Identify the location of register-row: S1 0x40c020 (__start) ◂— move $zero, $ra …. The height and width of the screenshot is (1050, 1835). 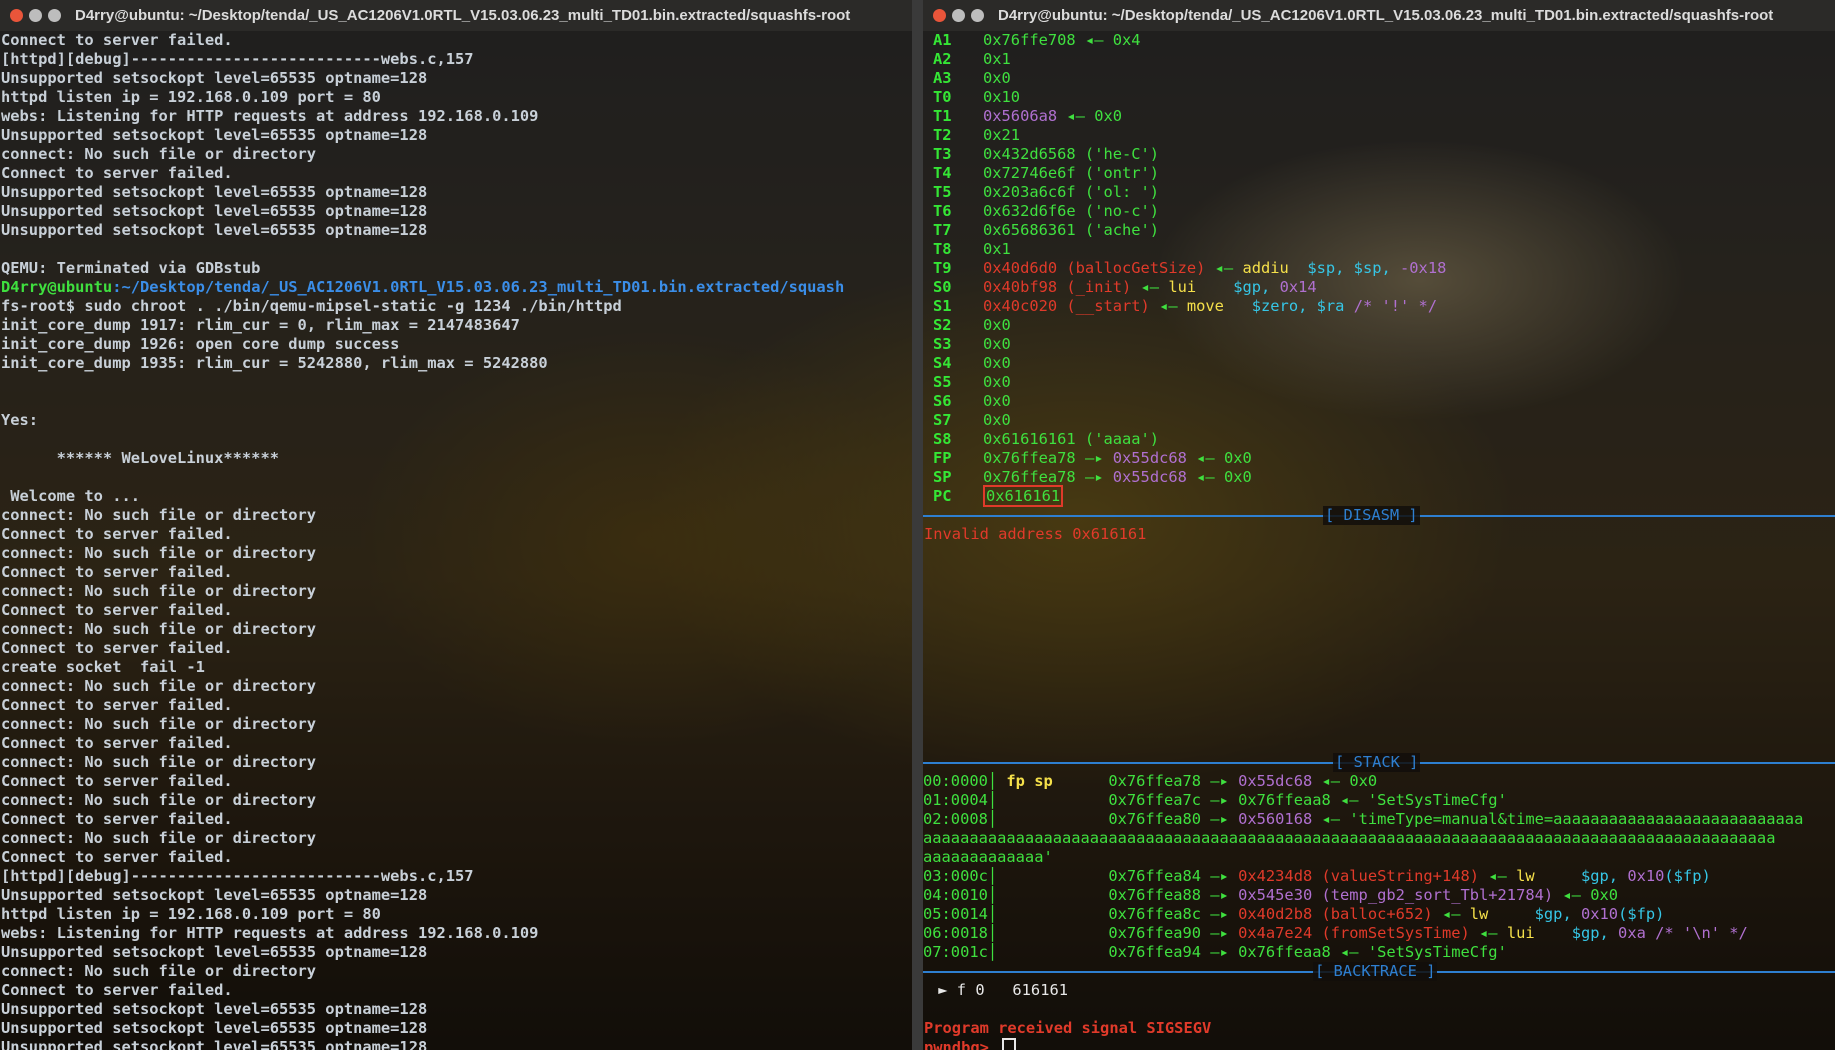
(1379, 306).